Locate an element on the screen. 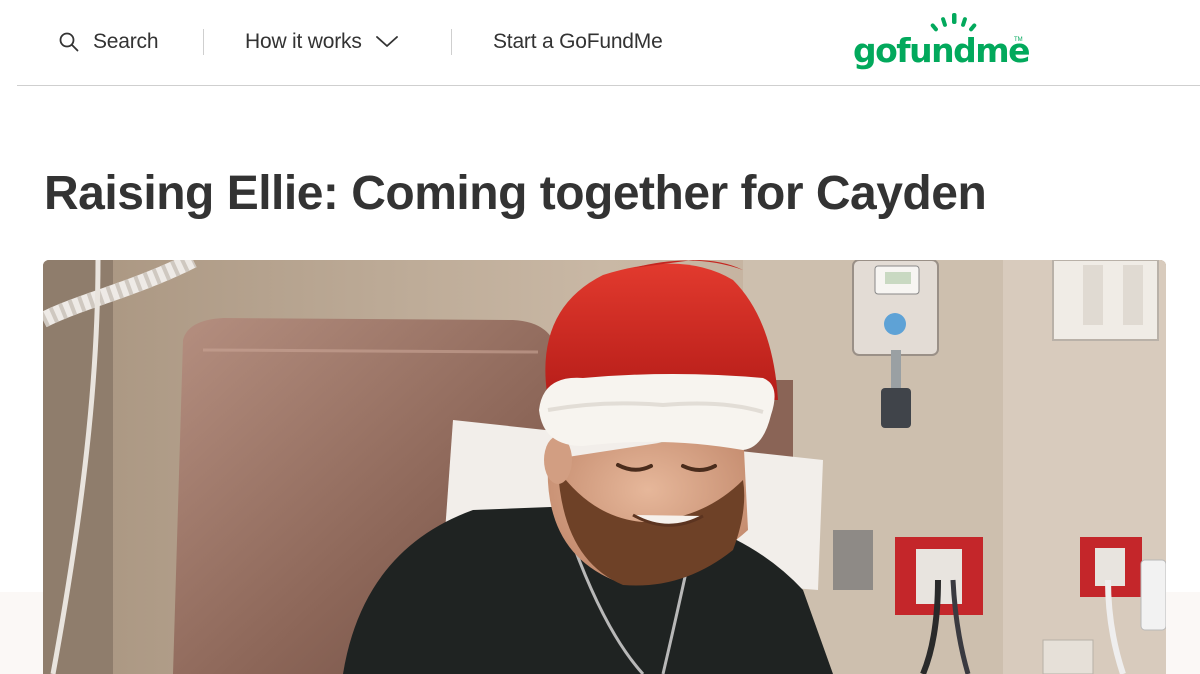 This screenshot has height=674, width=1200. logo-trademark: TM is located at coordinates (1018, 40).